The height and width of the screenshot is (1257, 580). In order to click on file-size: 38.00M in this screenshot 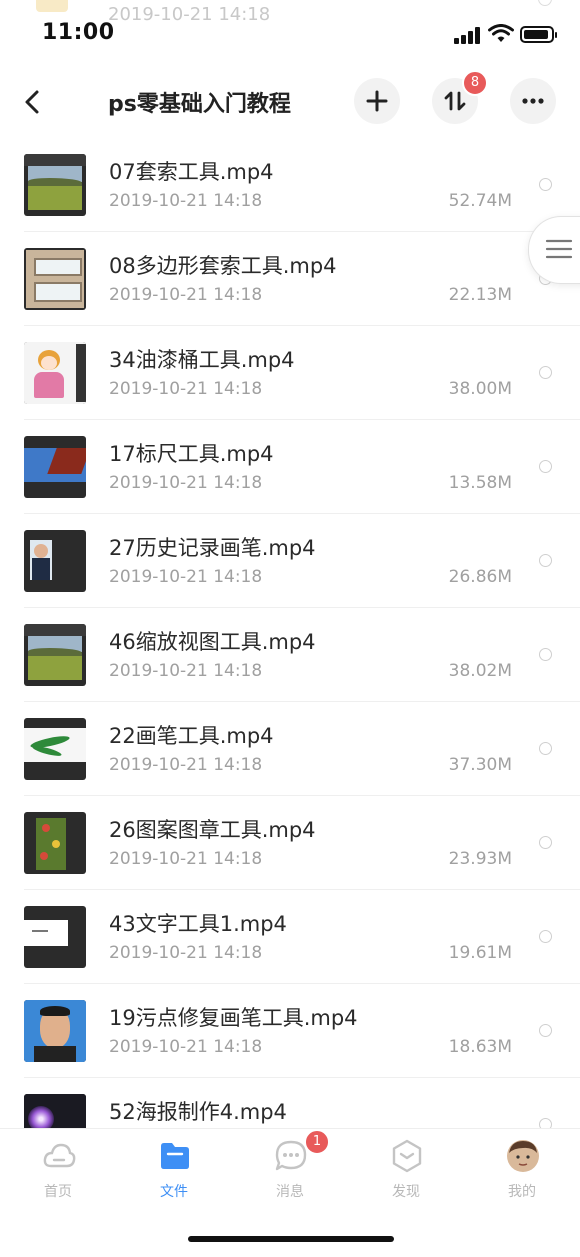, I will do `click(480, 389)`.